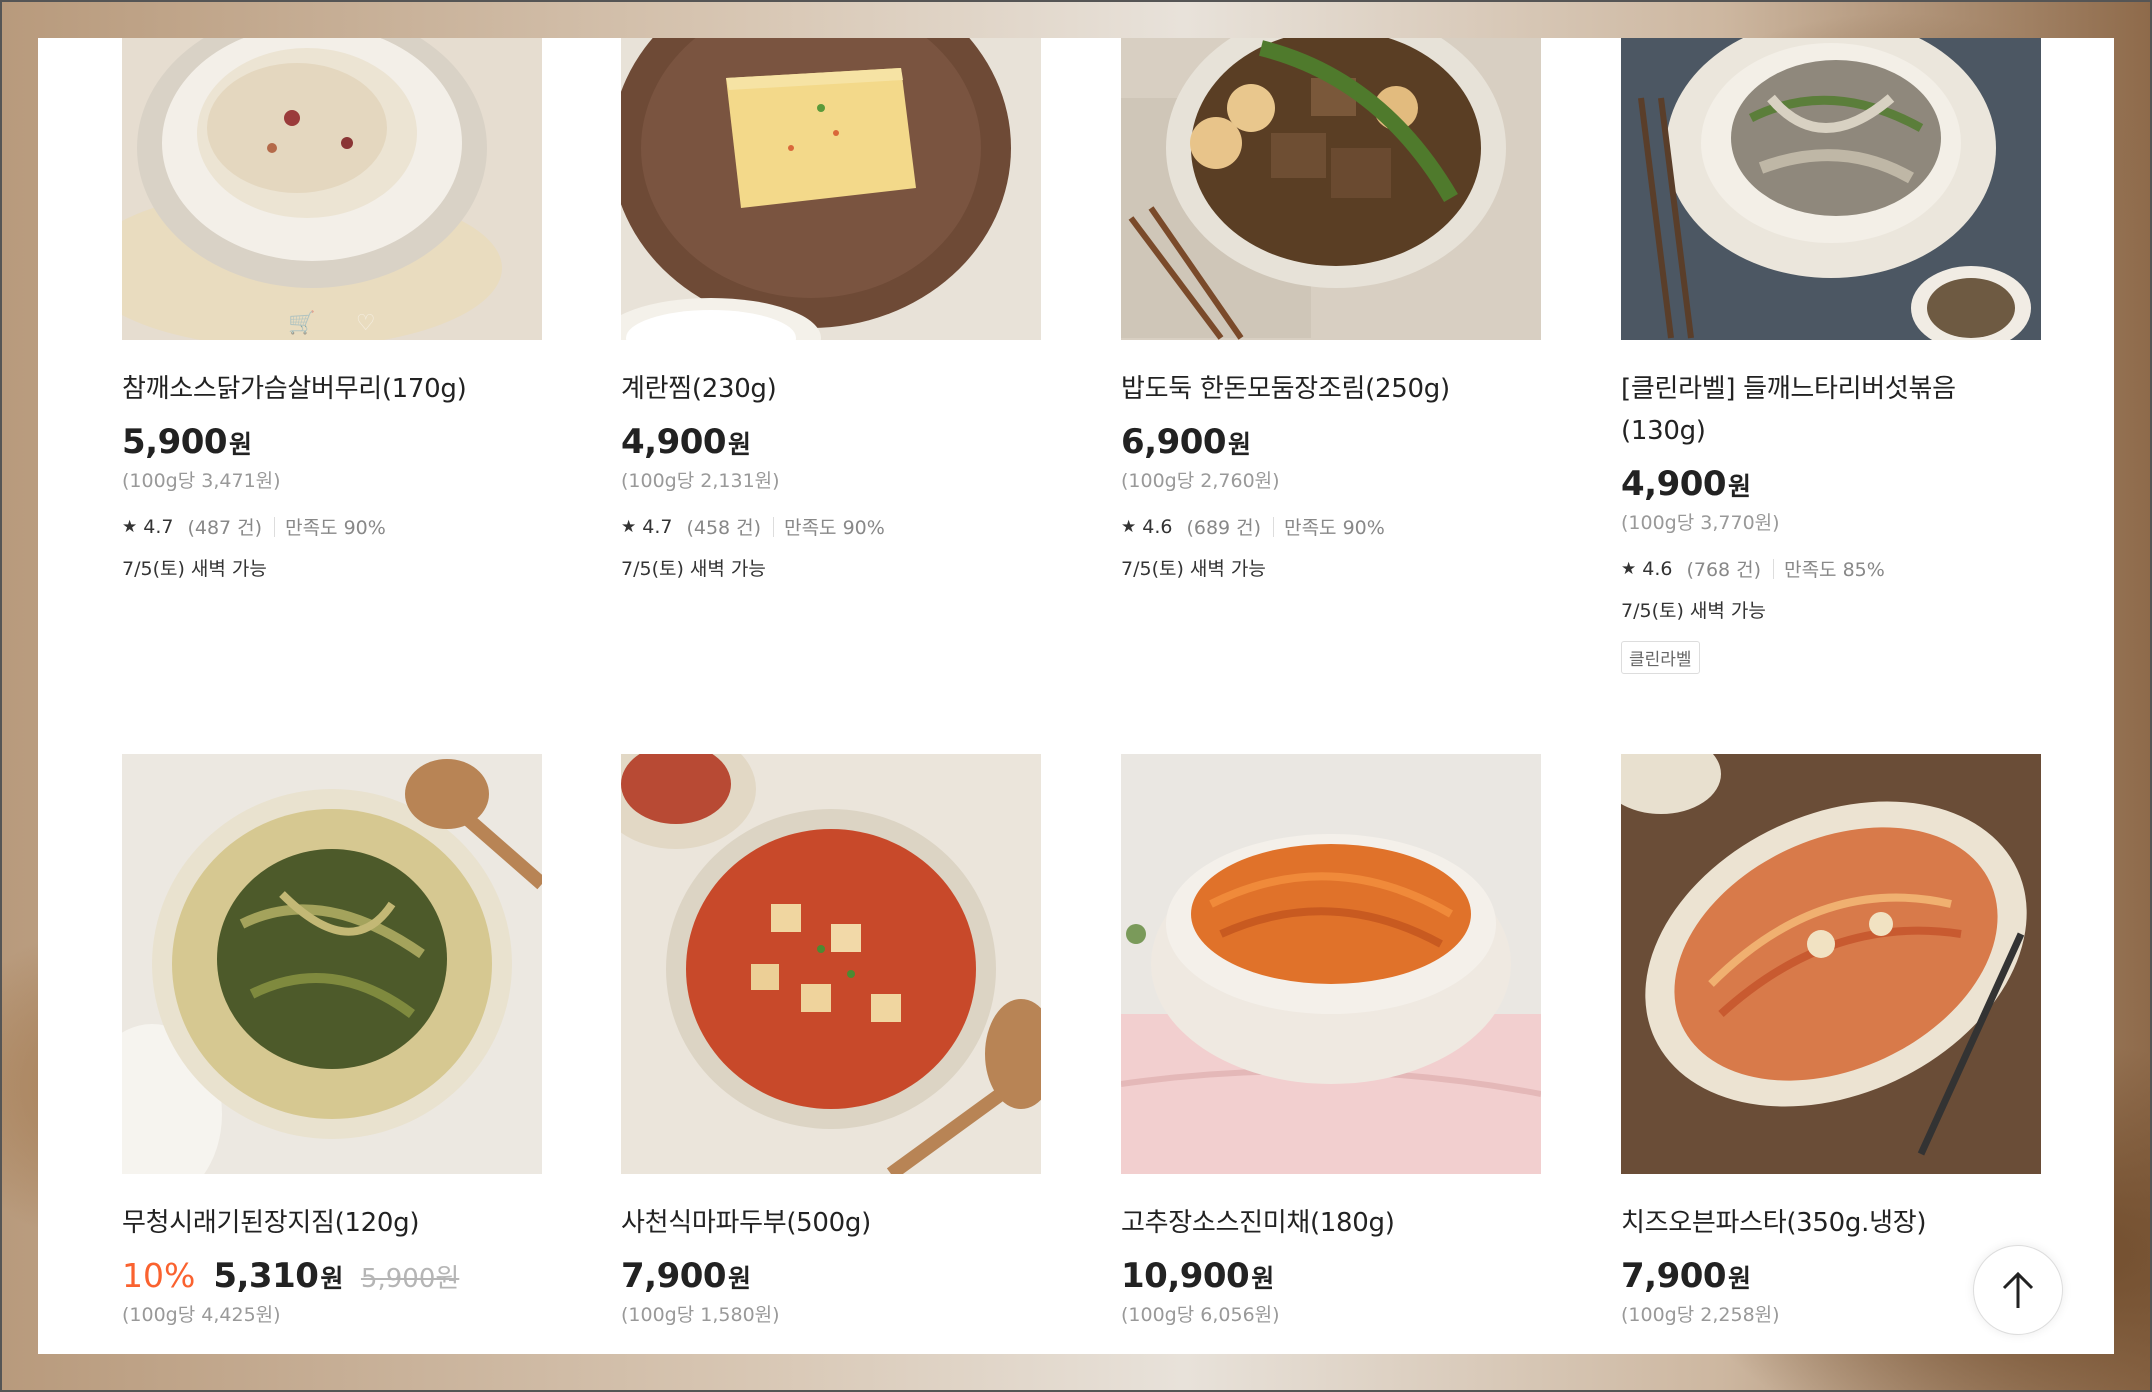 The height and width of the screenshot is (1392, 2152). I want to click on rating-summary: ★ 4.7 (487 건) 만족도 90%, so click(254, 527).